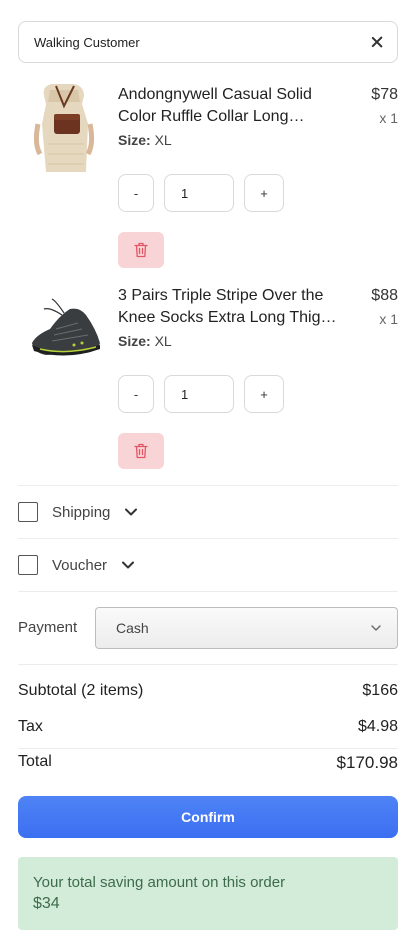 Image resolution: width=416 pixels, height=952 pixels. I want to click on payment-method-select: Cash, so click(246, 628).